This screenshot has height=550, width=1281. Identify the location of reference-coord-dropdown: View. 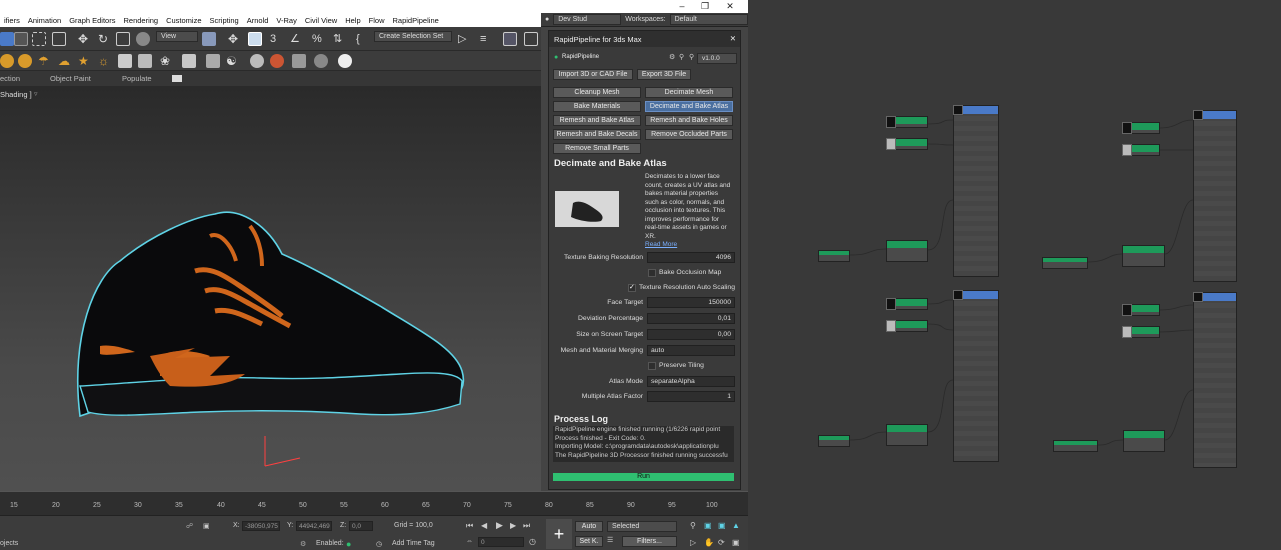
(177, 36).